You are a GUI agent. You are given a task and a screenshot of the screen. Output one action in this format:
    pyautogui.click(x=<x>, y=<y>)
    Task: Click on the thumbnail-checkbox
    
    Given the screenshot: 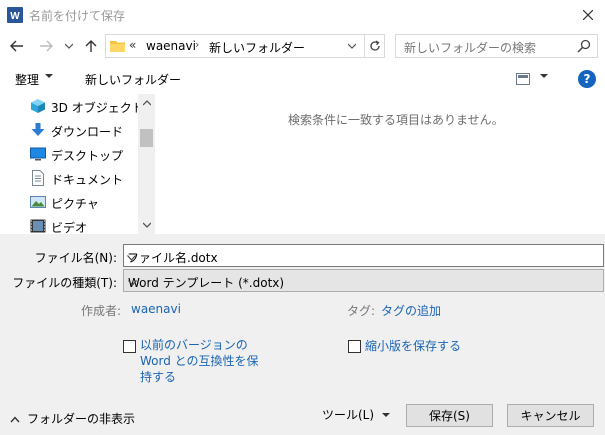 What is the action you would take?
    pyautogui.click(x=354, y=346)
    